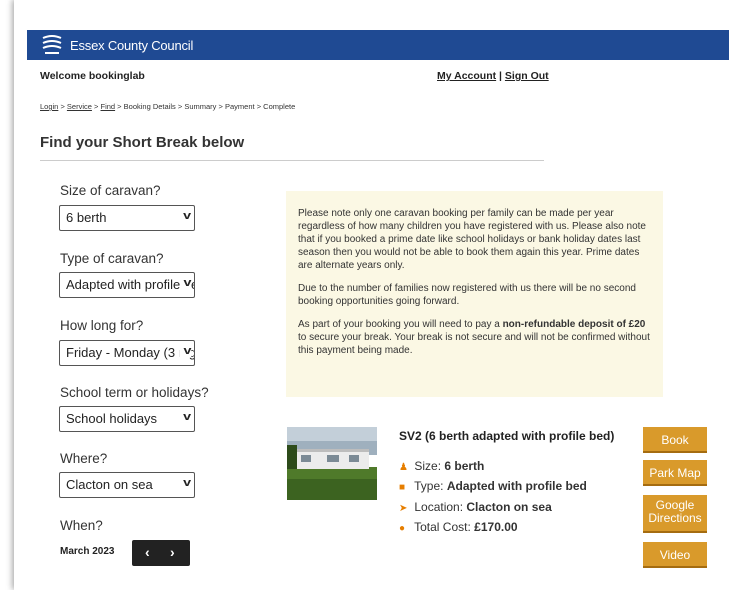 Image resolution: width=729 pixels, height=590 pixels. I want to click on header-bar: Essex County Council, so click(378, 45).